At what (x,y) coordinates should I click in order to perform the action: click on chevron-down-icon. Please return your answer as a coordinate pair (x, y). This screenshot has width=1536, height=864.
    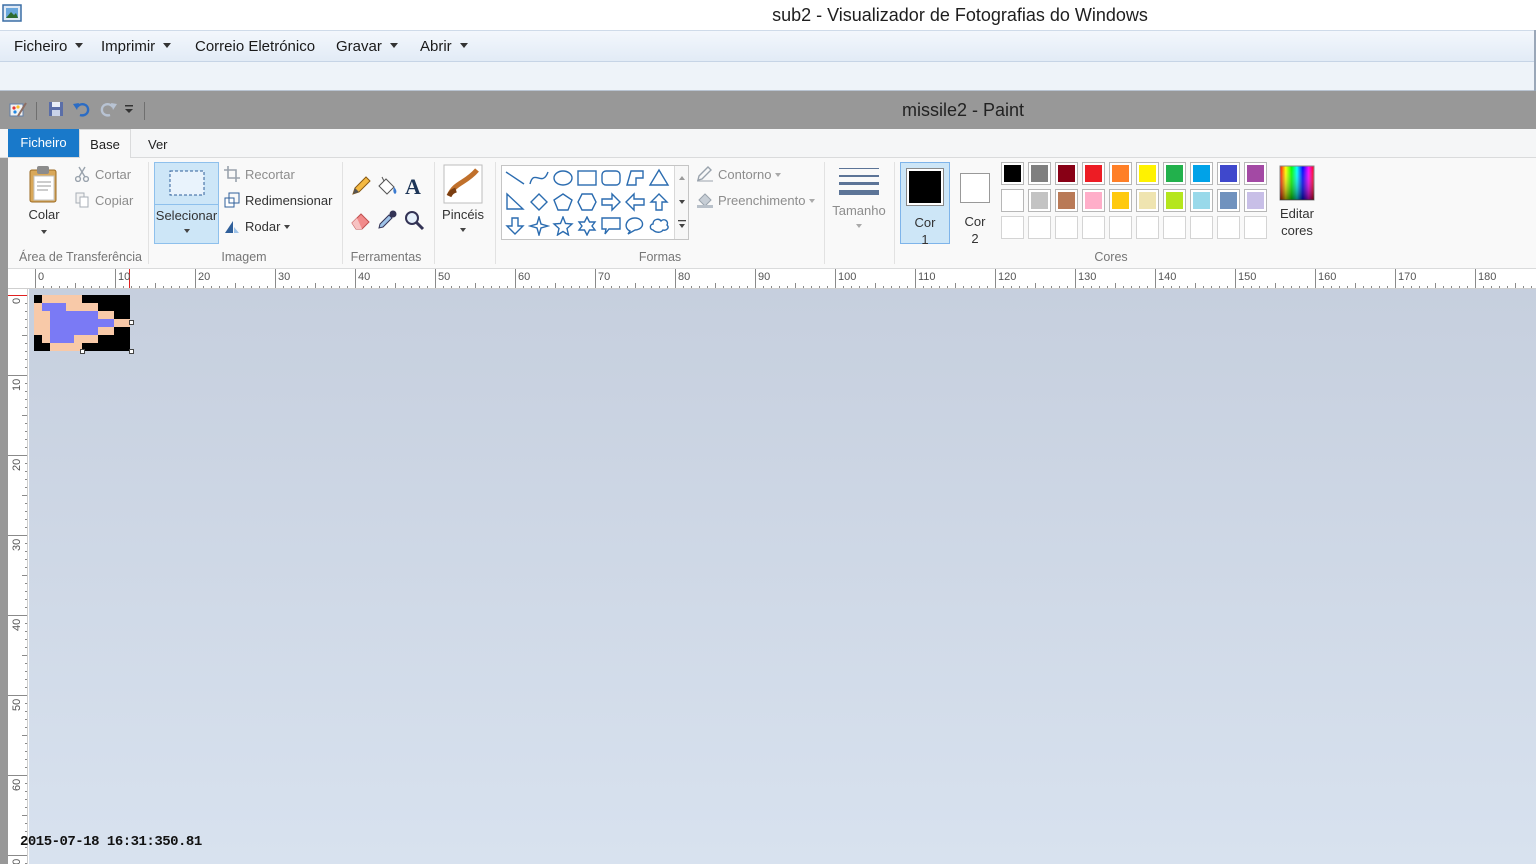
    Looking at the image, I should click on (859, 226).